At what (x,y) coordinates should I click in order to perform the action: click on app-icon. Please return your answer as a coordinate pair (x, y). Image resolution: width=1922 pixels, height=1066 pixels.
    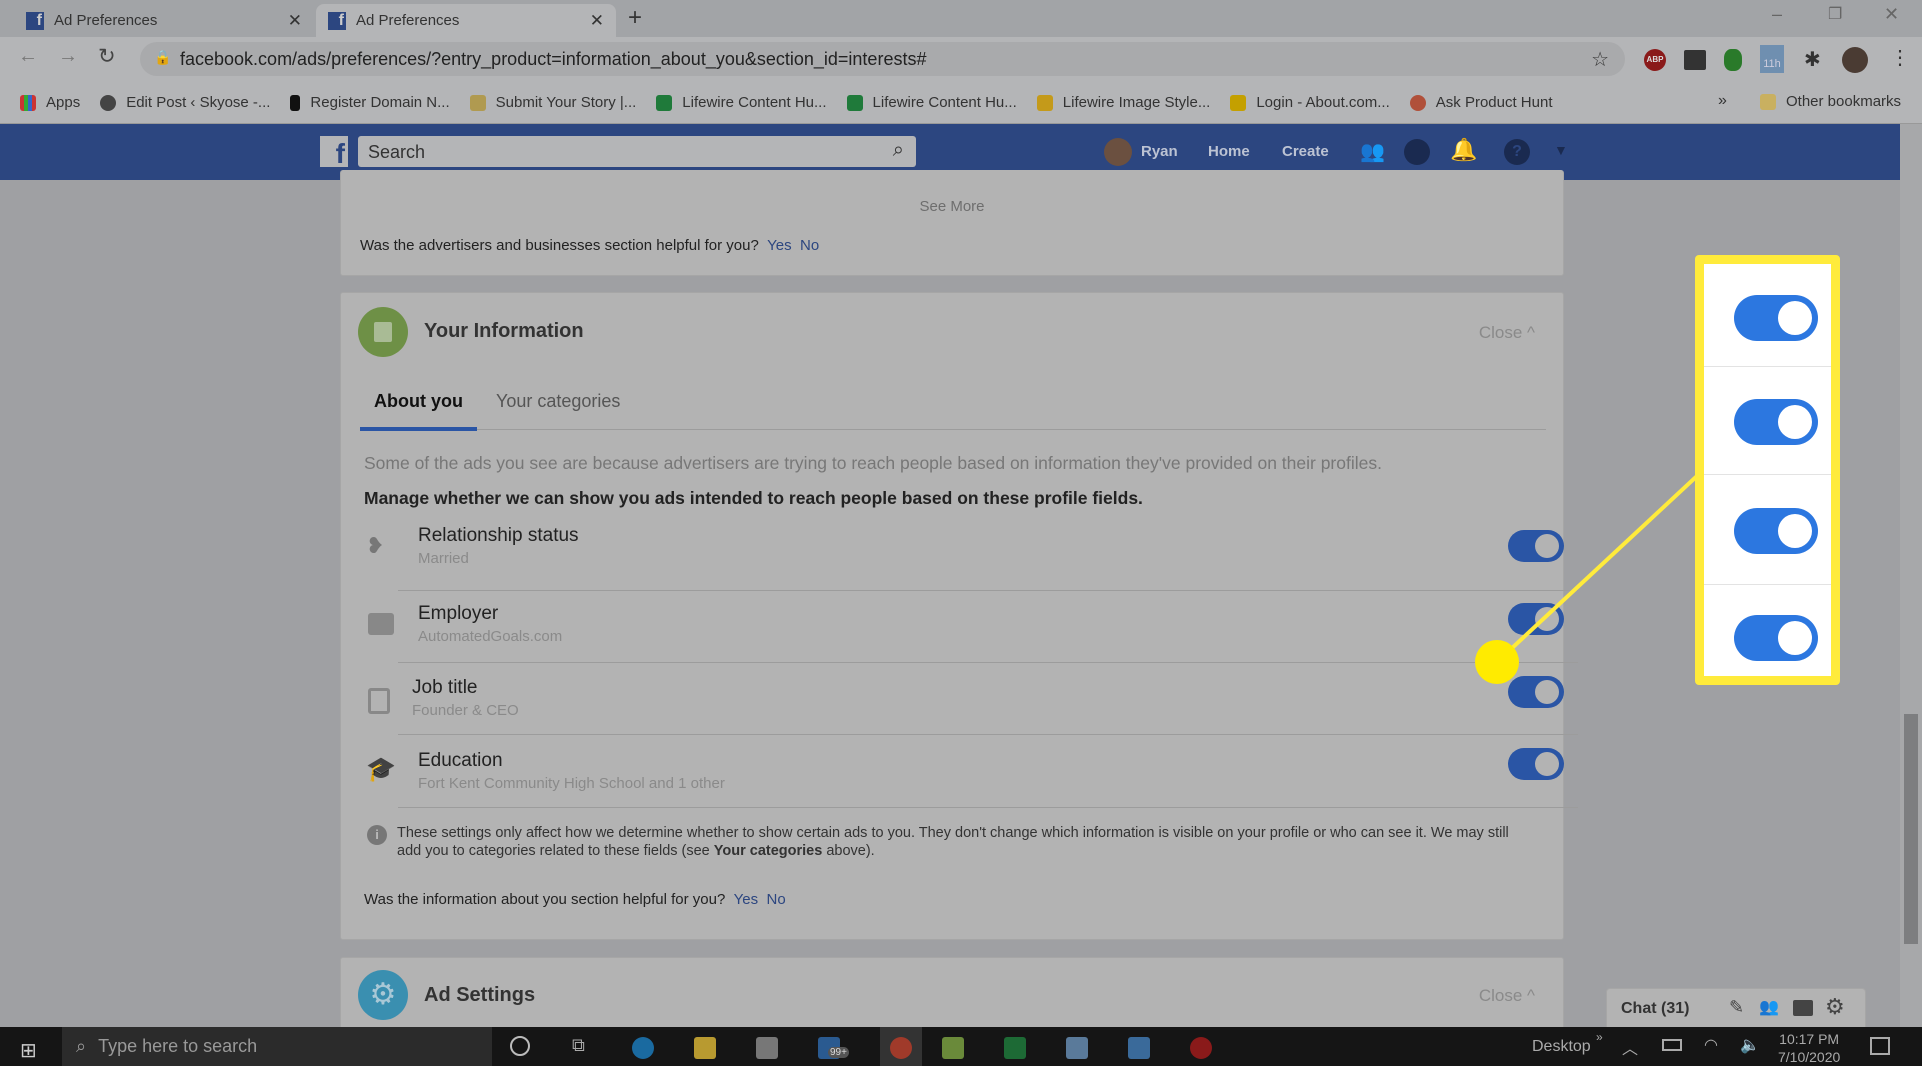
    Looking at the image, I should click on (1201, 1048).